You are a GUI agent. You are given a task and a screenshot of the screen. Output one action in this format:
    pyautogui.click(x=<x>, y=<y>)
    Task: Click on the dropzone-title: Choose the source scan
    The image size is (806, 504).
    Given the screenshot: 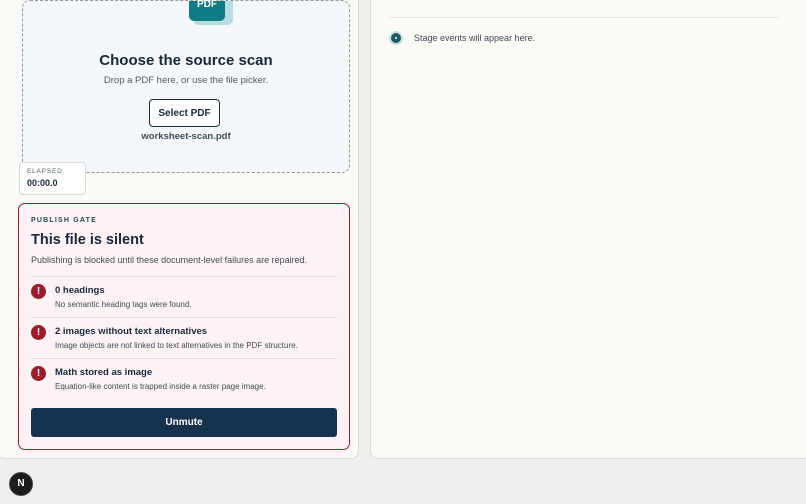 What is the action you would take?
    pyautogui.click(x=186, y=60)
    